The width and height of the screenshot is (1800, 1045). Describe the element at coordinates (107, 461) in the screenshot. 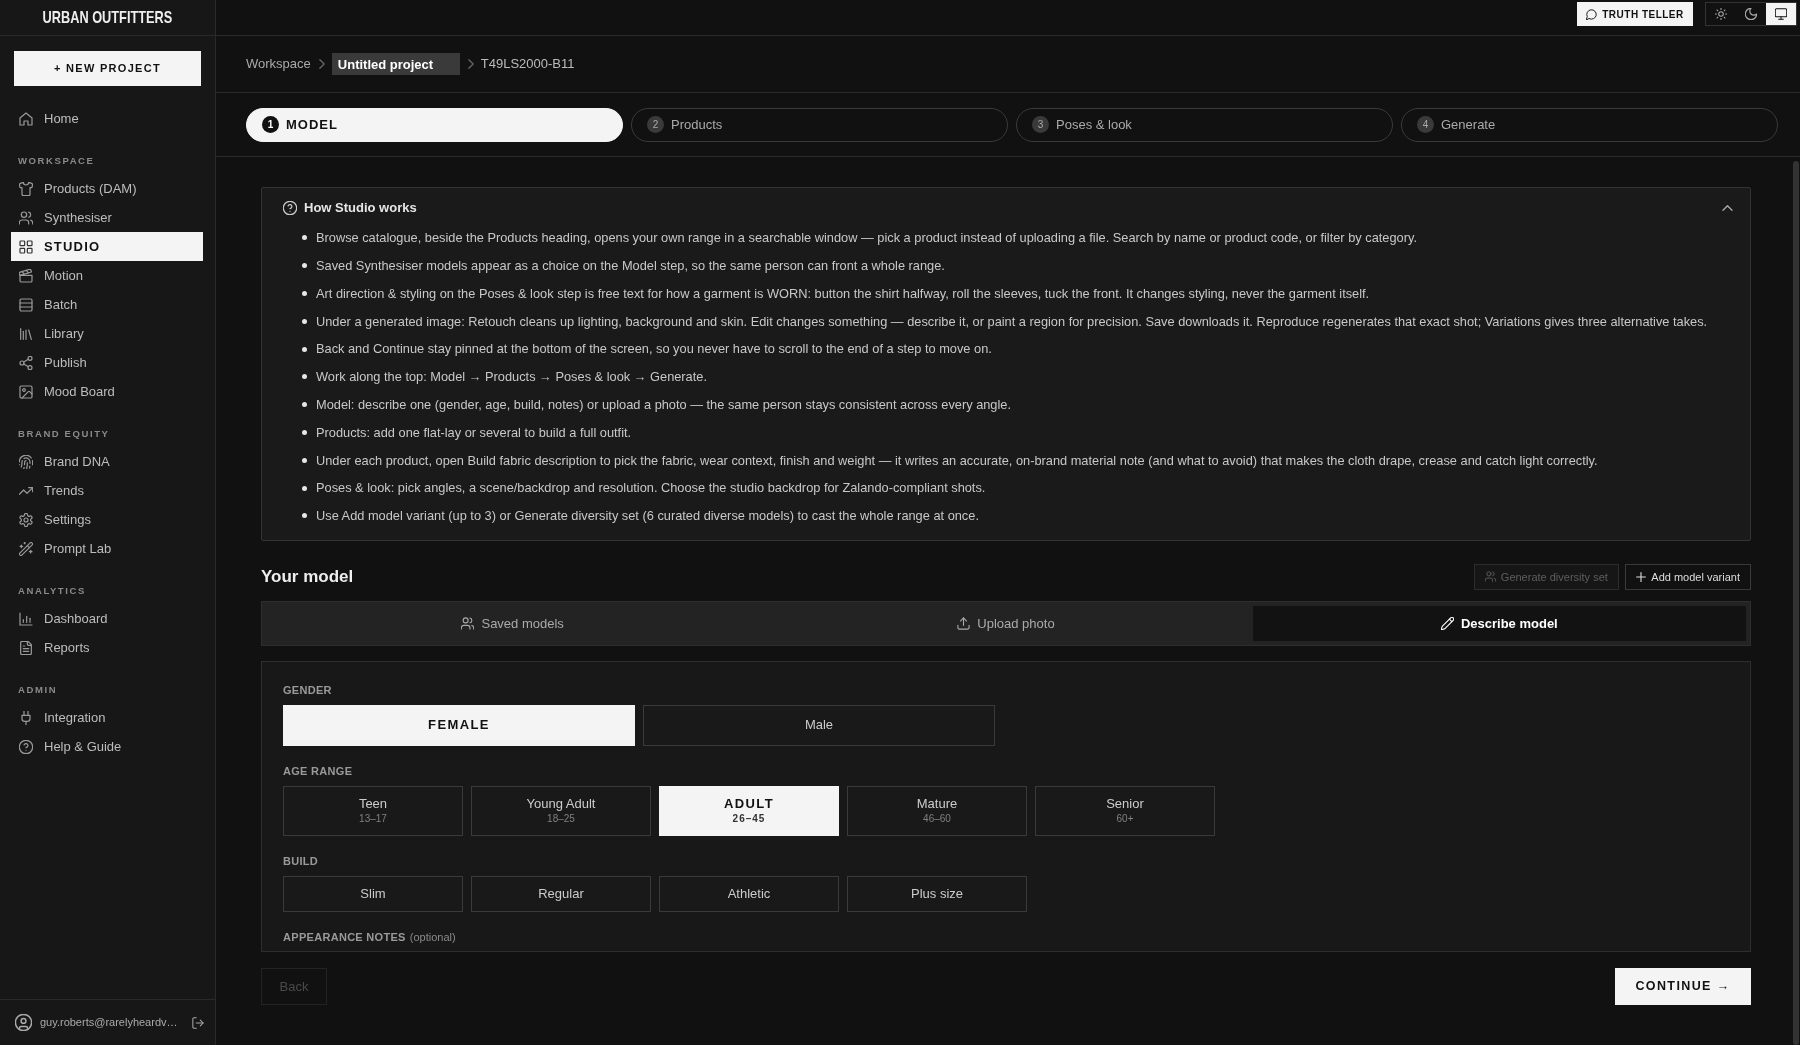

I see `sidebar-item: Brand DNA` at that location.